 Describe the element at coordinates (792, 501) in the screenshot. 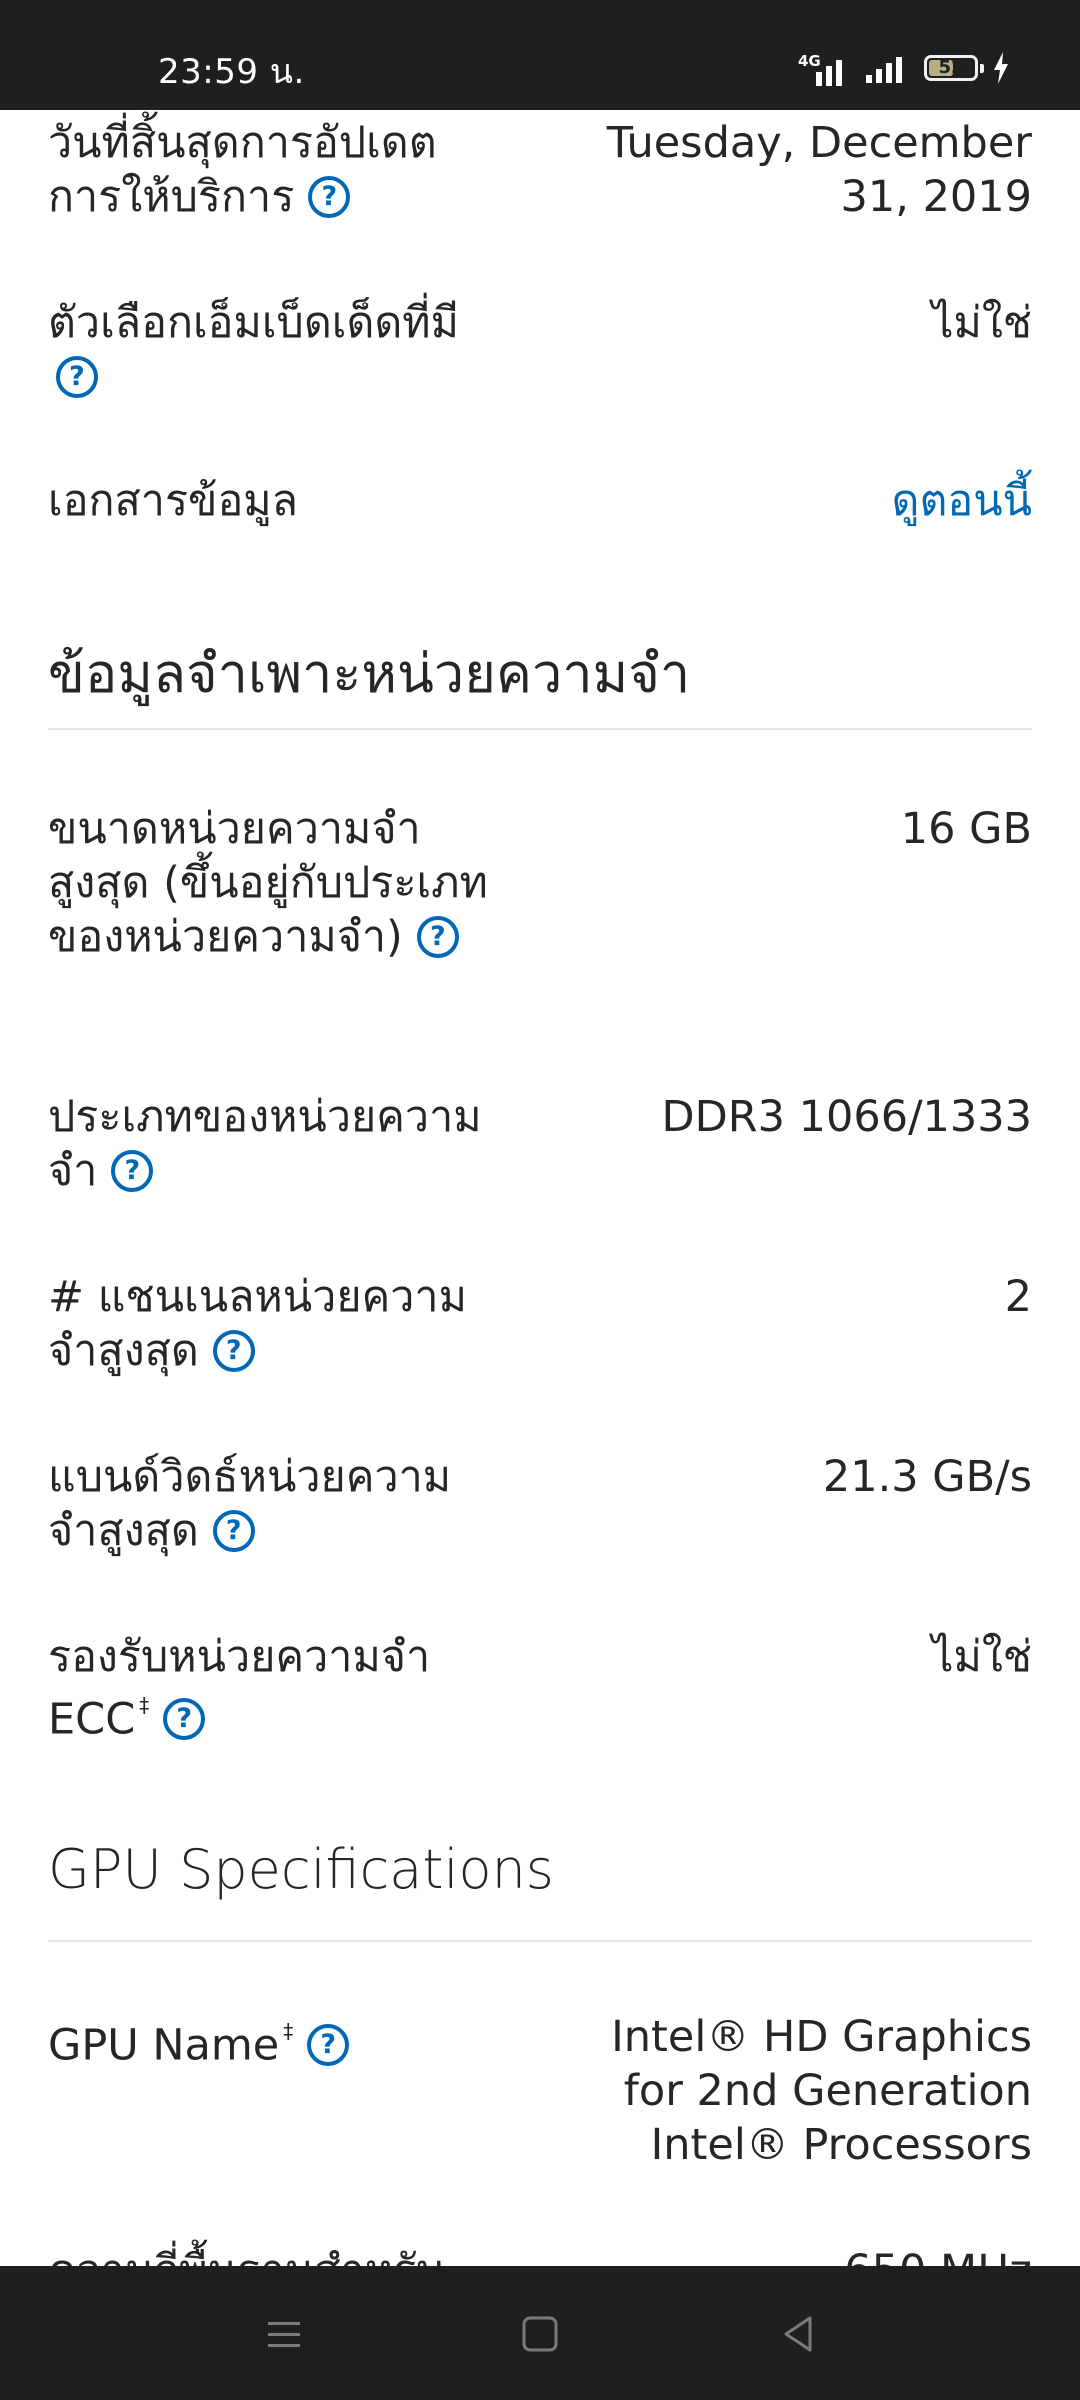

I see `datasheet-link: ดูตอนนี้` at that location.